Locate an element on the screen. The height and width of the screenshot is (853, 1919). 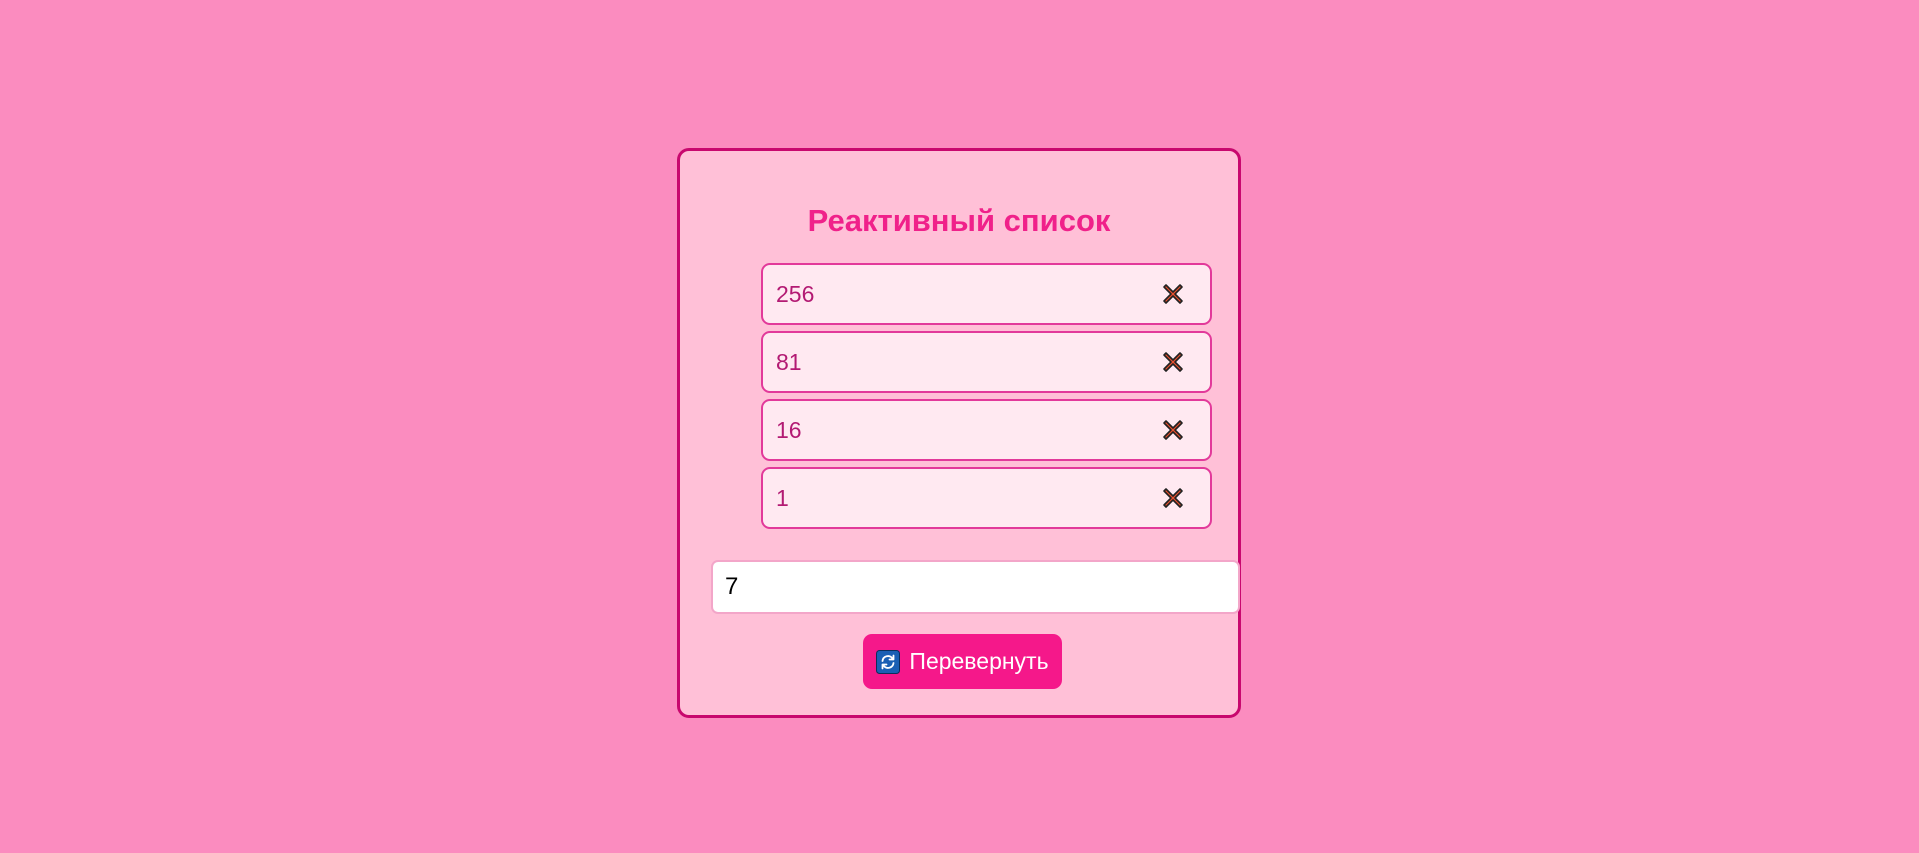
list-item-value: 256 is located at coordinates (795, 293).